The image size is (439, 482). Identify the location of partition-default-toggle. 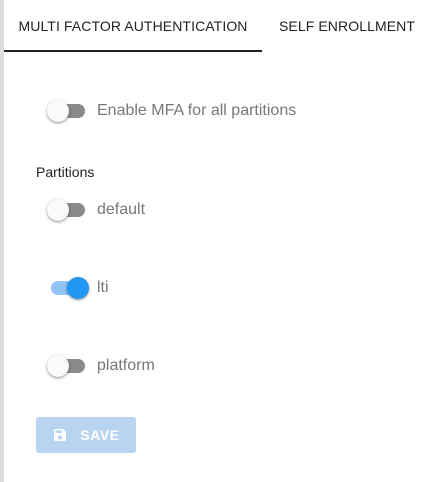
(67, 210).